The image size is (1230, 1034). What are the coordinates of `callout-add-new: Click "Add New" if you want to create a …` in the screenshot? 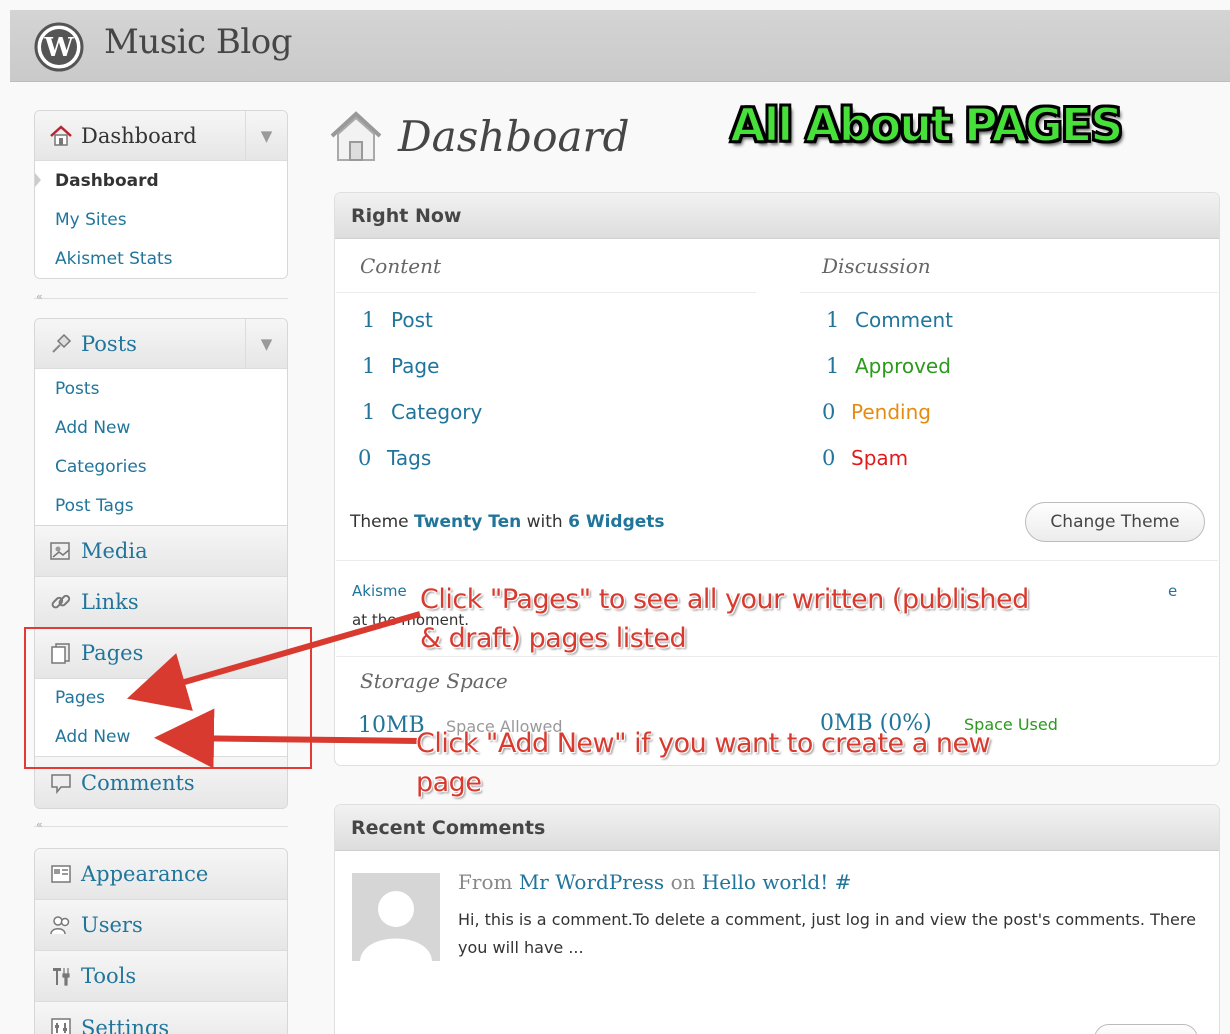 It's located at (703, 763).